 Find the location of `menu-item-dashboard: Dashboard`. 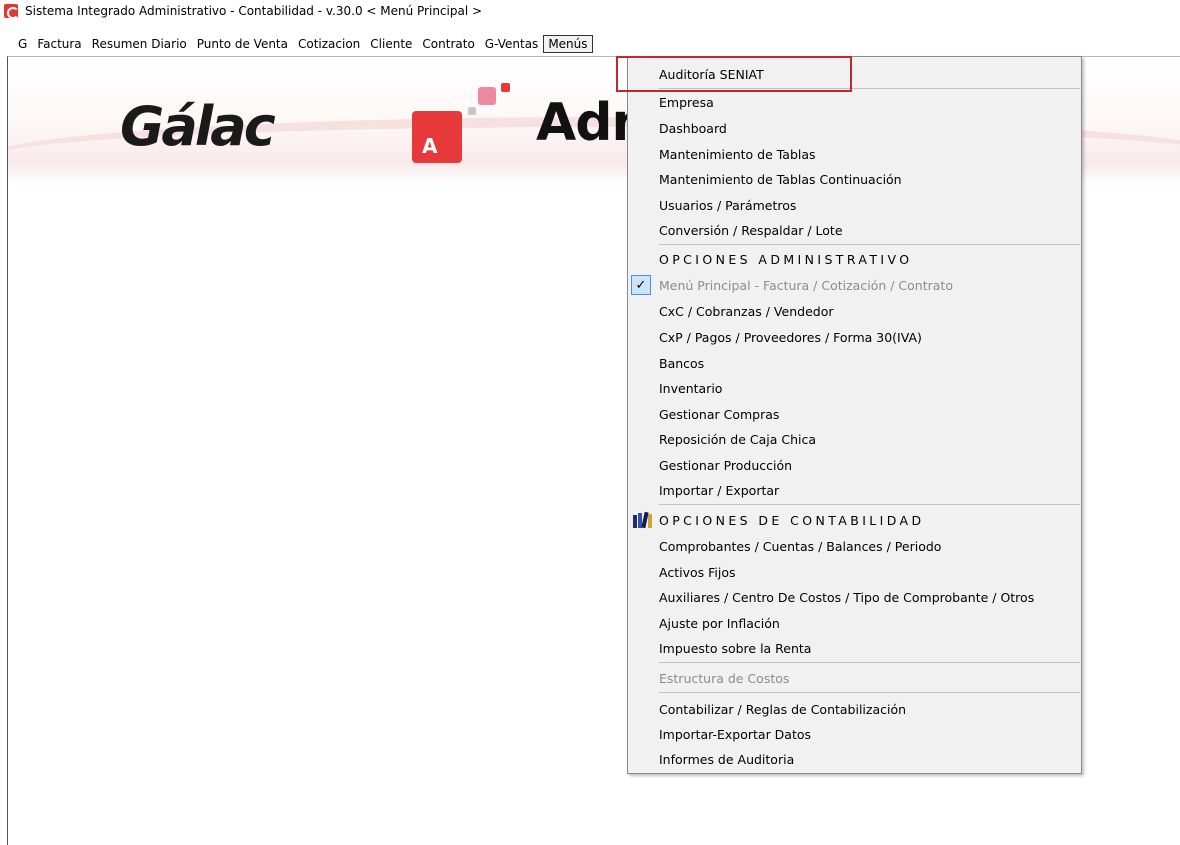

menu-item-dashboard: Dashboard is located at coordinates (854, 128).